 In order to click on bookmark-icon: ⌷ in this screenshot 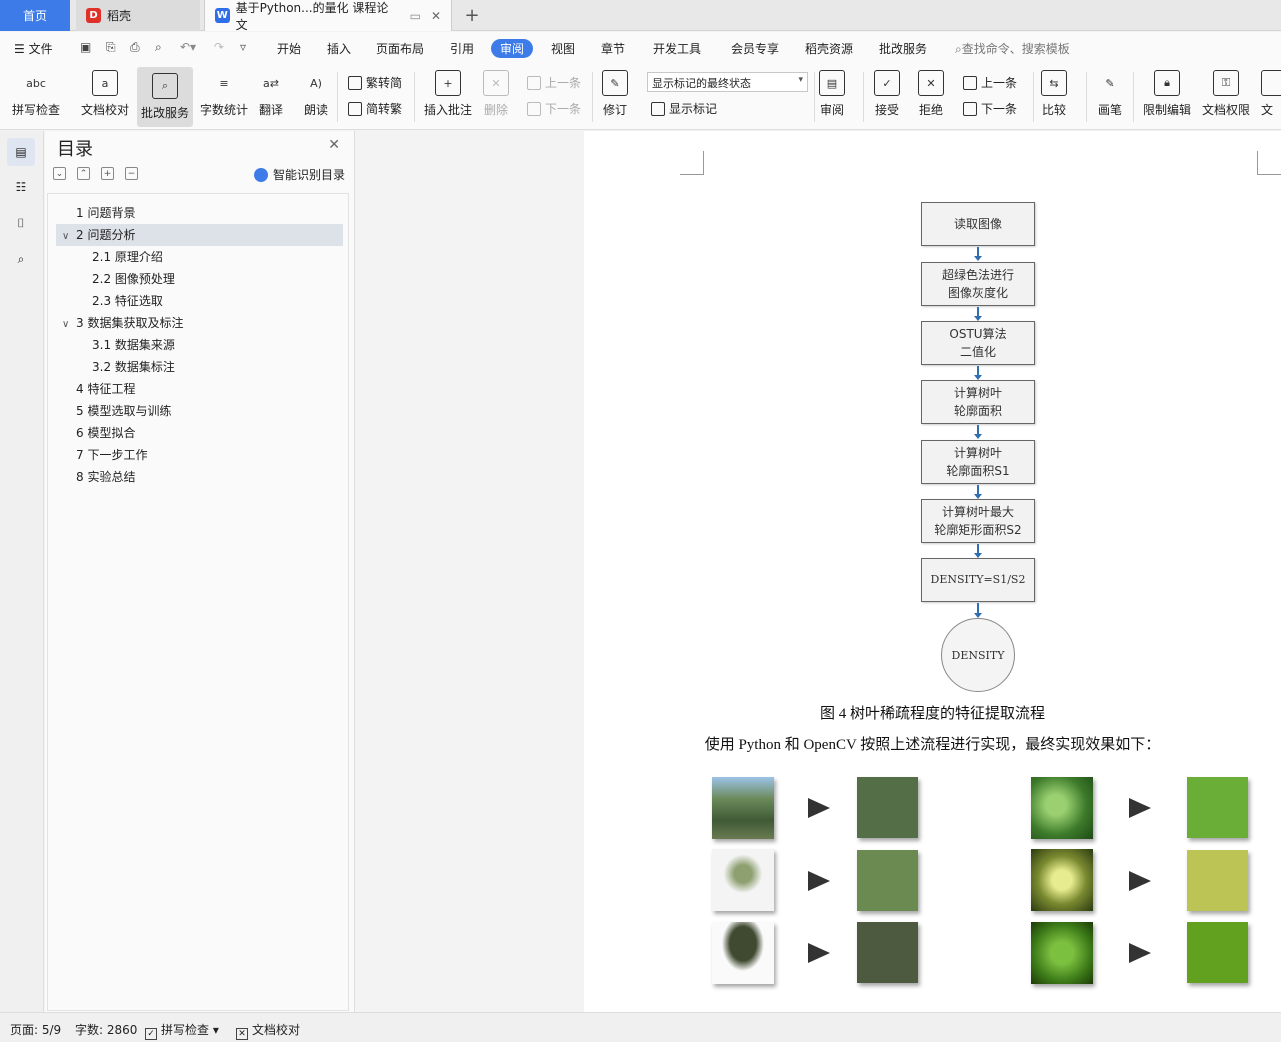, I will do `click(21, 223)`.